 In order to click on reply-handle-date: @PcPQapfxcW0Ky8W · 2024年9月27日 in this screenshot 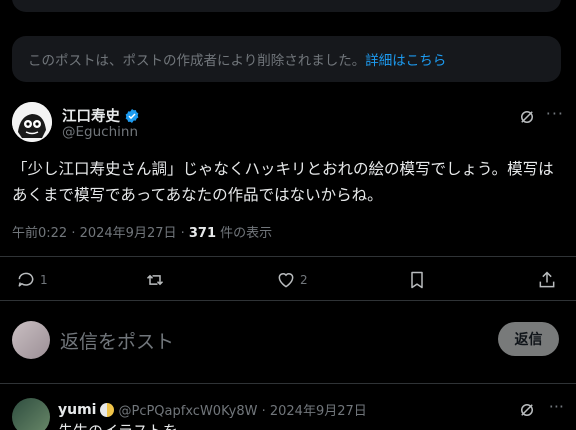, I will do `click(242, 409)`.